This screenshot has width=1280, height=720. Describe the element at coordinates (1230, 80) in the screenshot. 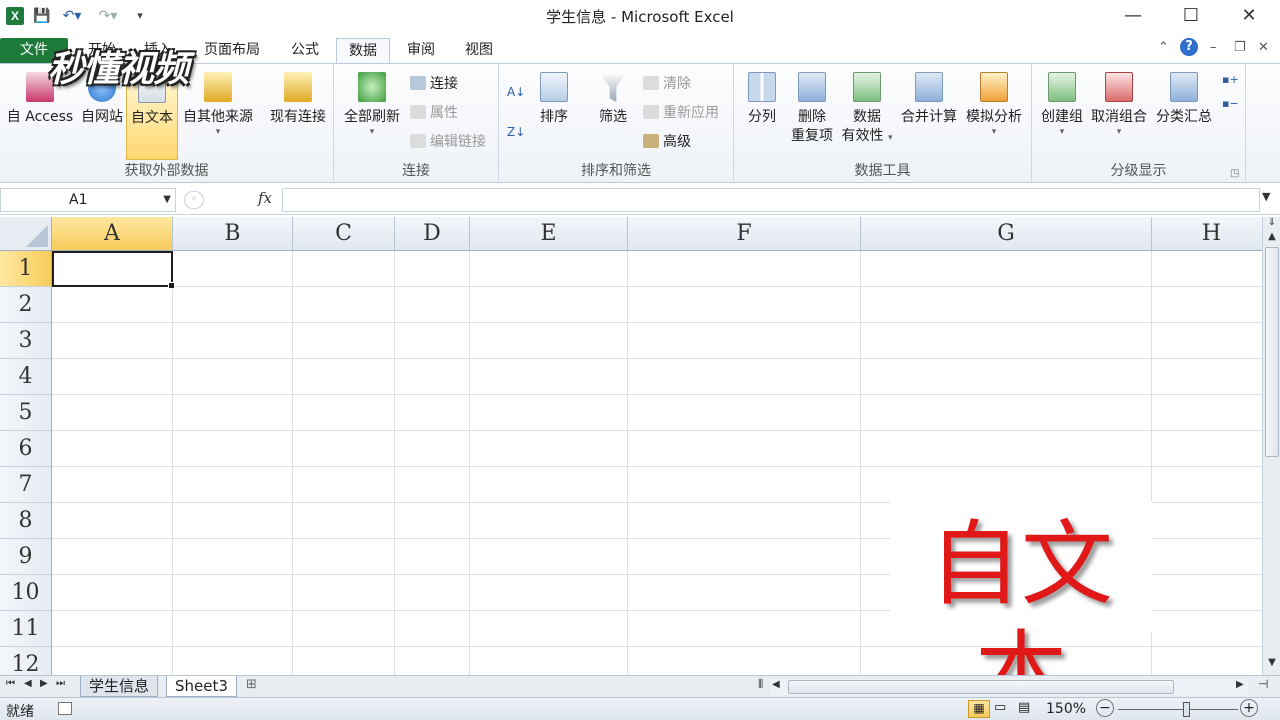

I see `show-detail-icon: ▪+` at that location.